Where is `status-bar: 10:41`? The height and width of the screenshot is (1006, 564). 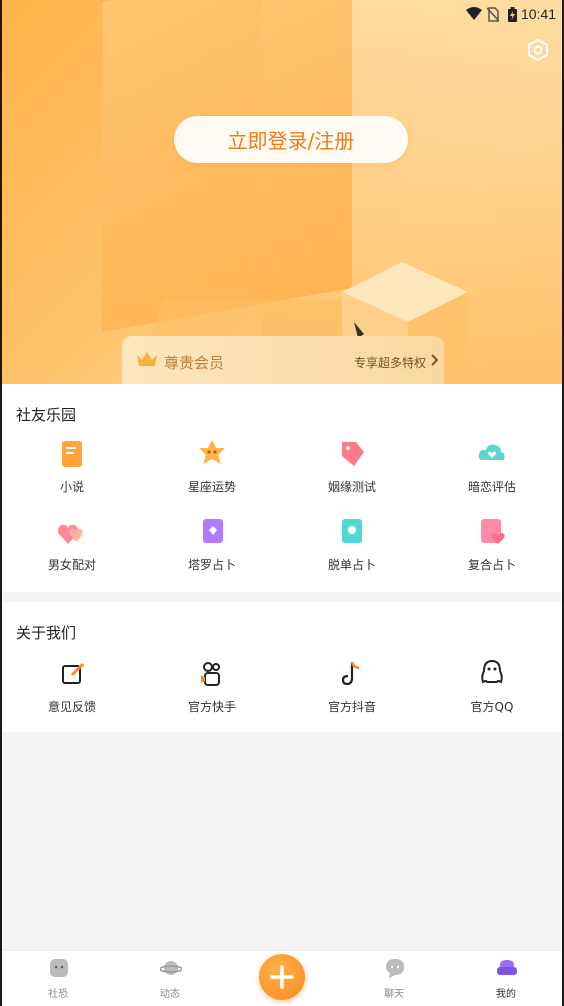
status-bar: 10:41 is located at coordinates (282, 15).